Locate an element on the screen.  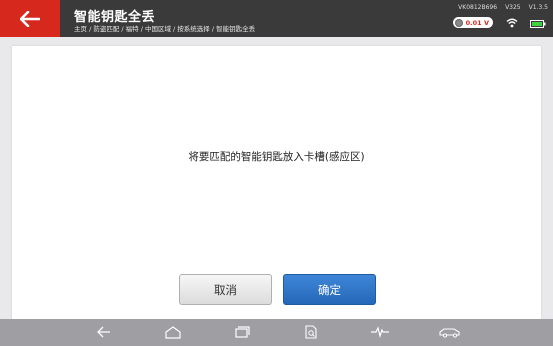
breadcrumb: 主页 / 防盗匹配 / 福特 / 中国区域 / 按系统选择 / 智能钥匙全丢 is located at coordinates (165, 29).